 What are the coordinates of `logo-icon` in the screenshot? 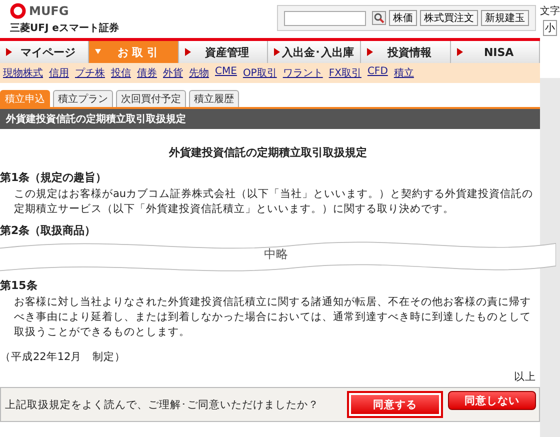 It's located at (18, 11).